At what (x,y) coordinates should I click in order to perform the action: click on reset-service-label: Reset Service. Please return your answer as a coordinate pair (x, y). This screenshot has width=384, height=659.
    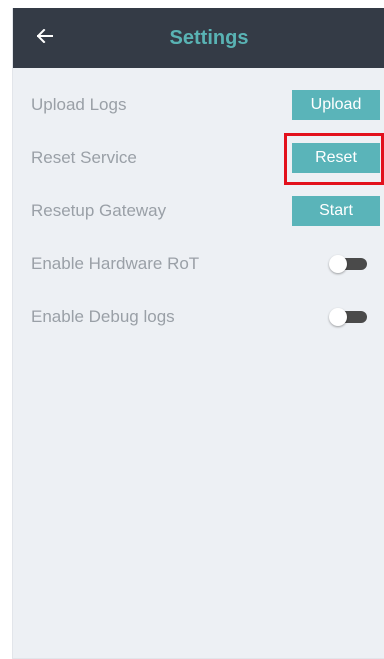
    Looking at the image, I should click on (84, 157).